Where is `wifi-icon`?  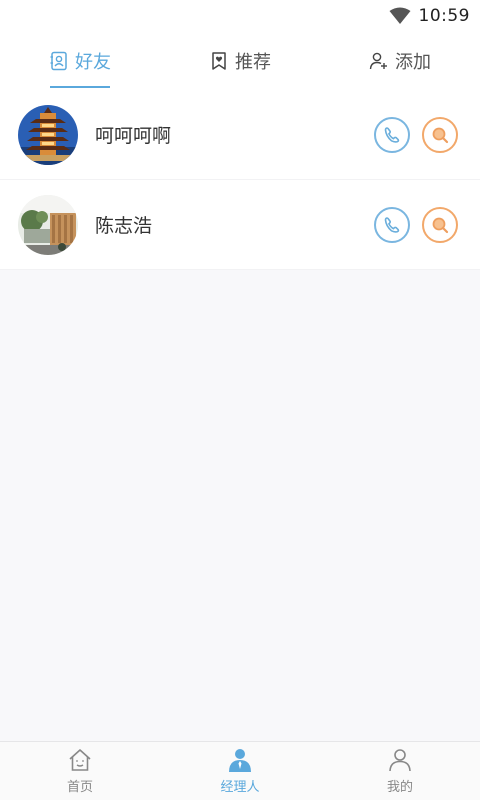 wifi-icon is located at coordinates (399, 15).